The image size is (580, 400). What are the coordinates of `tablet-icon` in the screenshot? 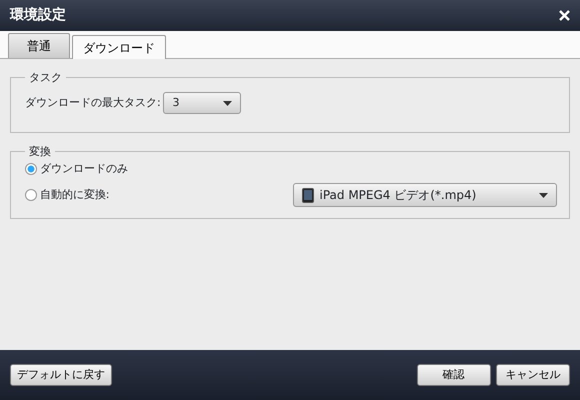 It's located at (308, 195).